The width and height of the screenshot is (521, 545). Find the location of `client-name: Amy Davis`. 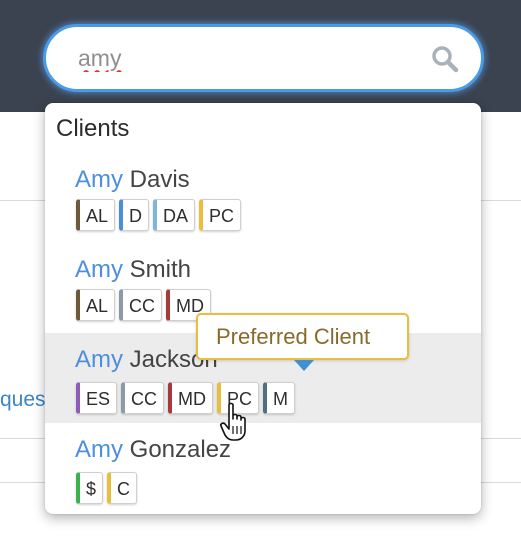

client-name: Amy Davis is located at coordinates (132, 180).